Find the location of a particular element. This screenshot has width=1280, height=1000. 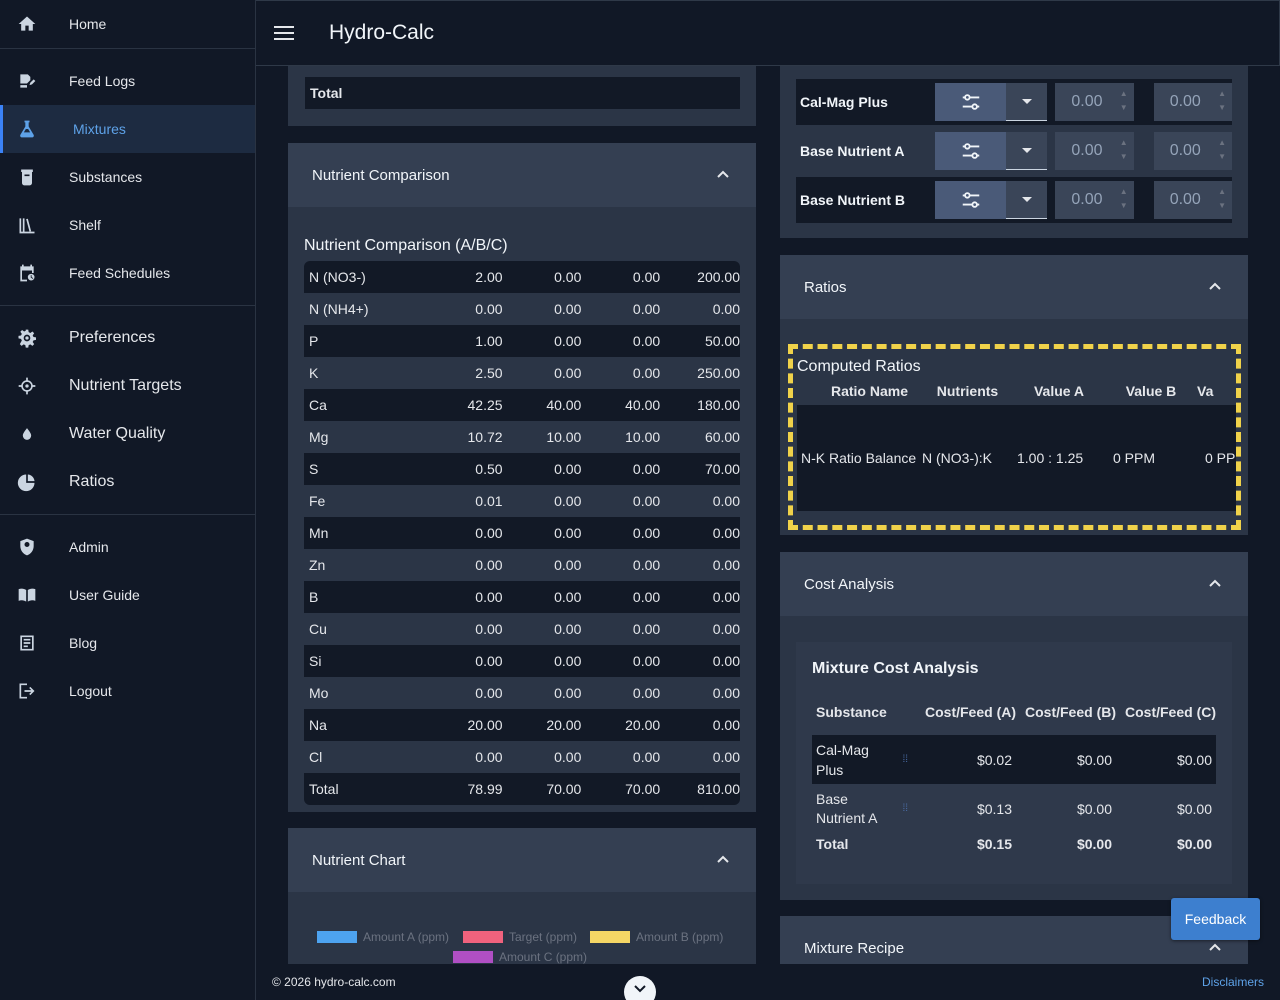

value-a: 0.00 is located at coordinates (489, 565).